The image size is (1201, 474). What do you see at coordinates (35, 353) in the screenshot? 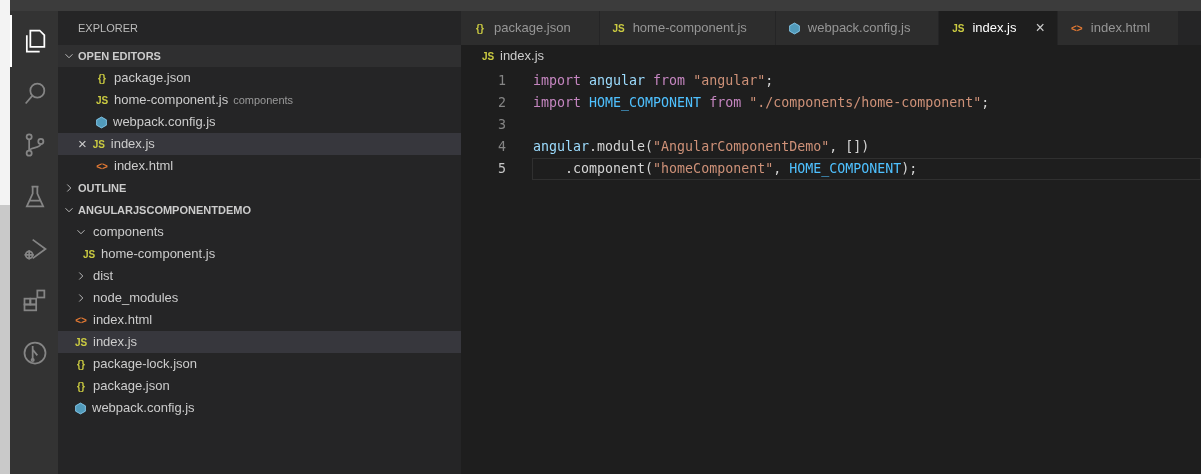
I see `graph-icon` at bounding box center [35, 353].